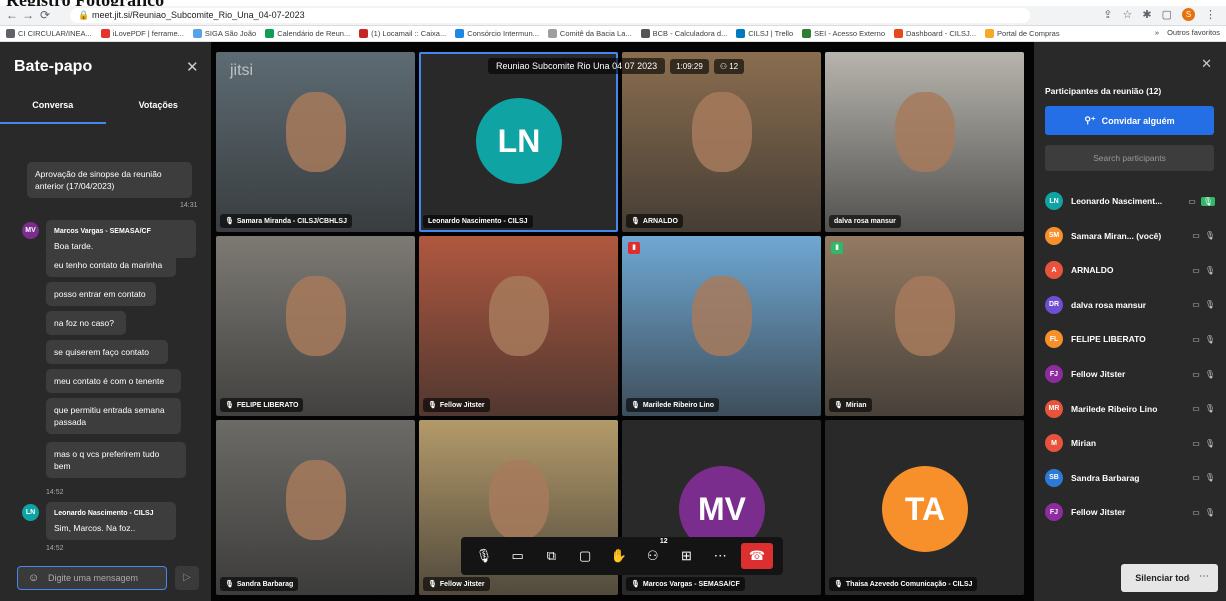 The height and width of the screenshot is (601, 1226). I want to click on tab-votacoes: Votações, so click(159, 109).